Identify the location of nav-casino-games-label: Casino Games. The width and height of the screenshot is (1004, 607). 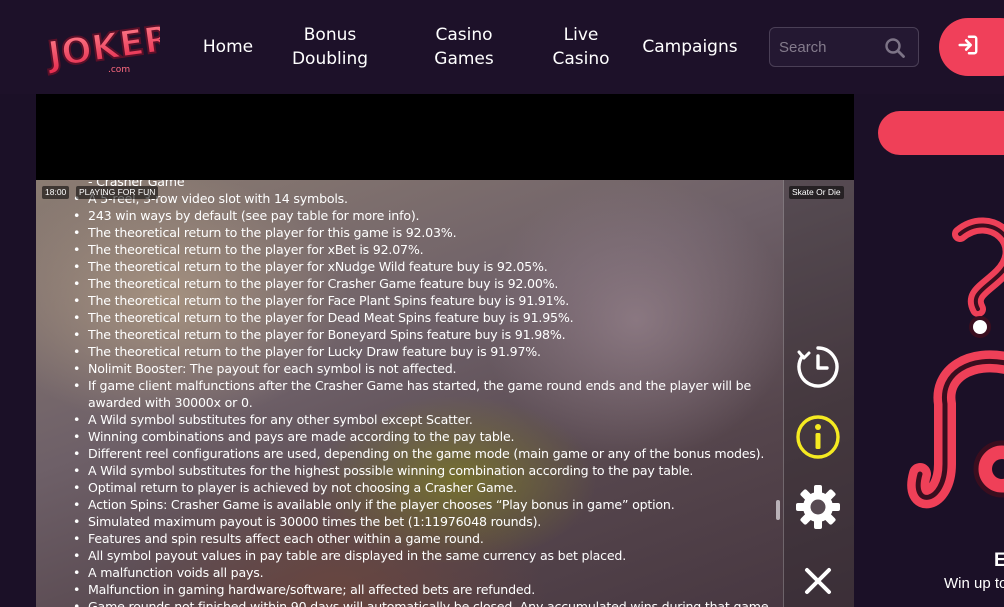
(464, 47).